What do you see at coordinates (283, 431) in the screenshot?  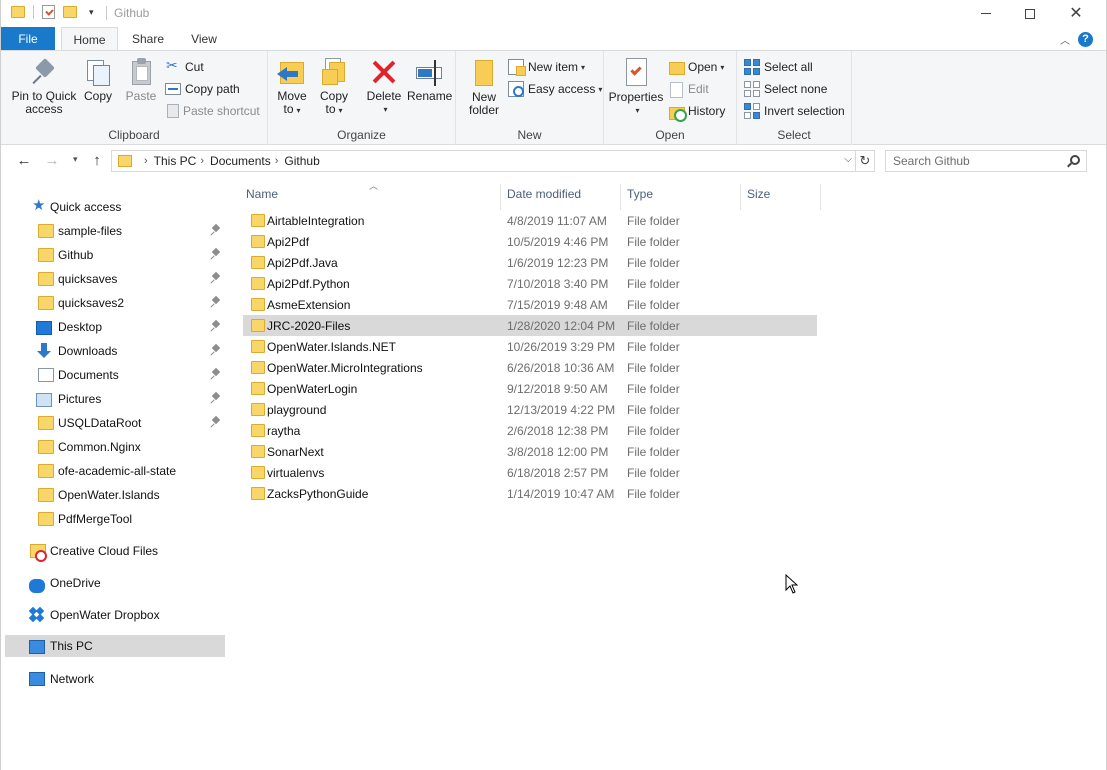 I see `file-name: raytha` at bounding box center [283, 431].